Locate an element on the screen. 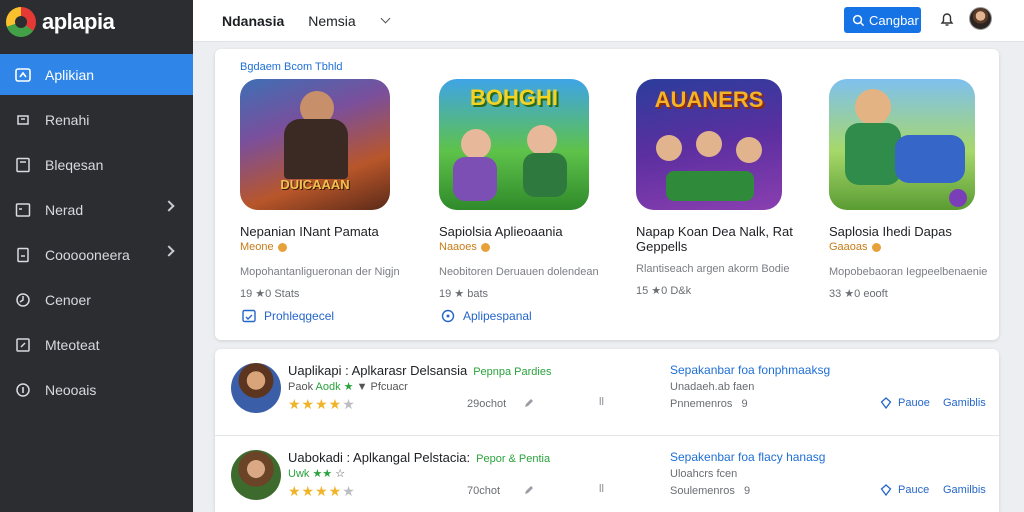 The width and height of the screenshot is (1024, 512). row-title-text: Uaplikapi : Aplkarasr Delsansia is located at coordinates (378, 370).